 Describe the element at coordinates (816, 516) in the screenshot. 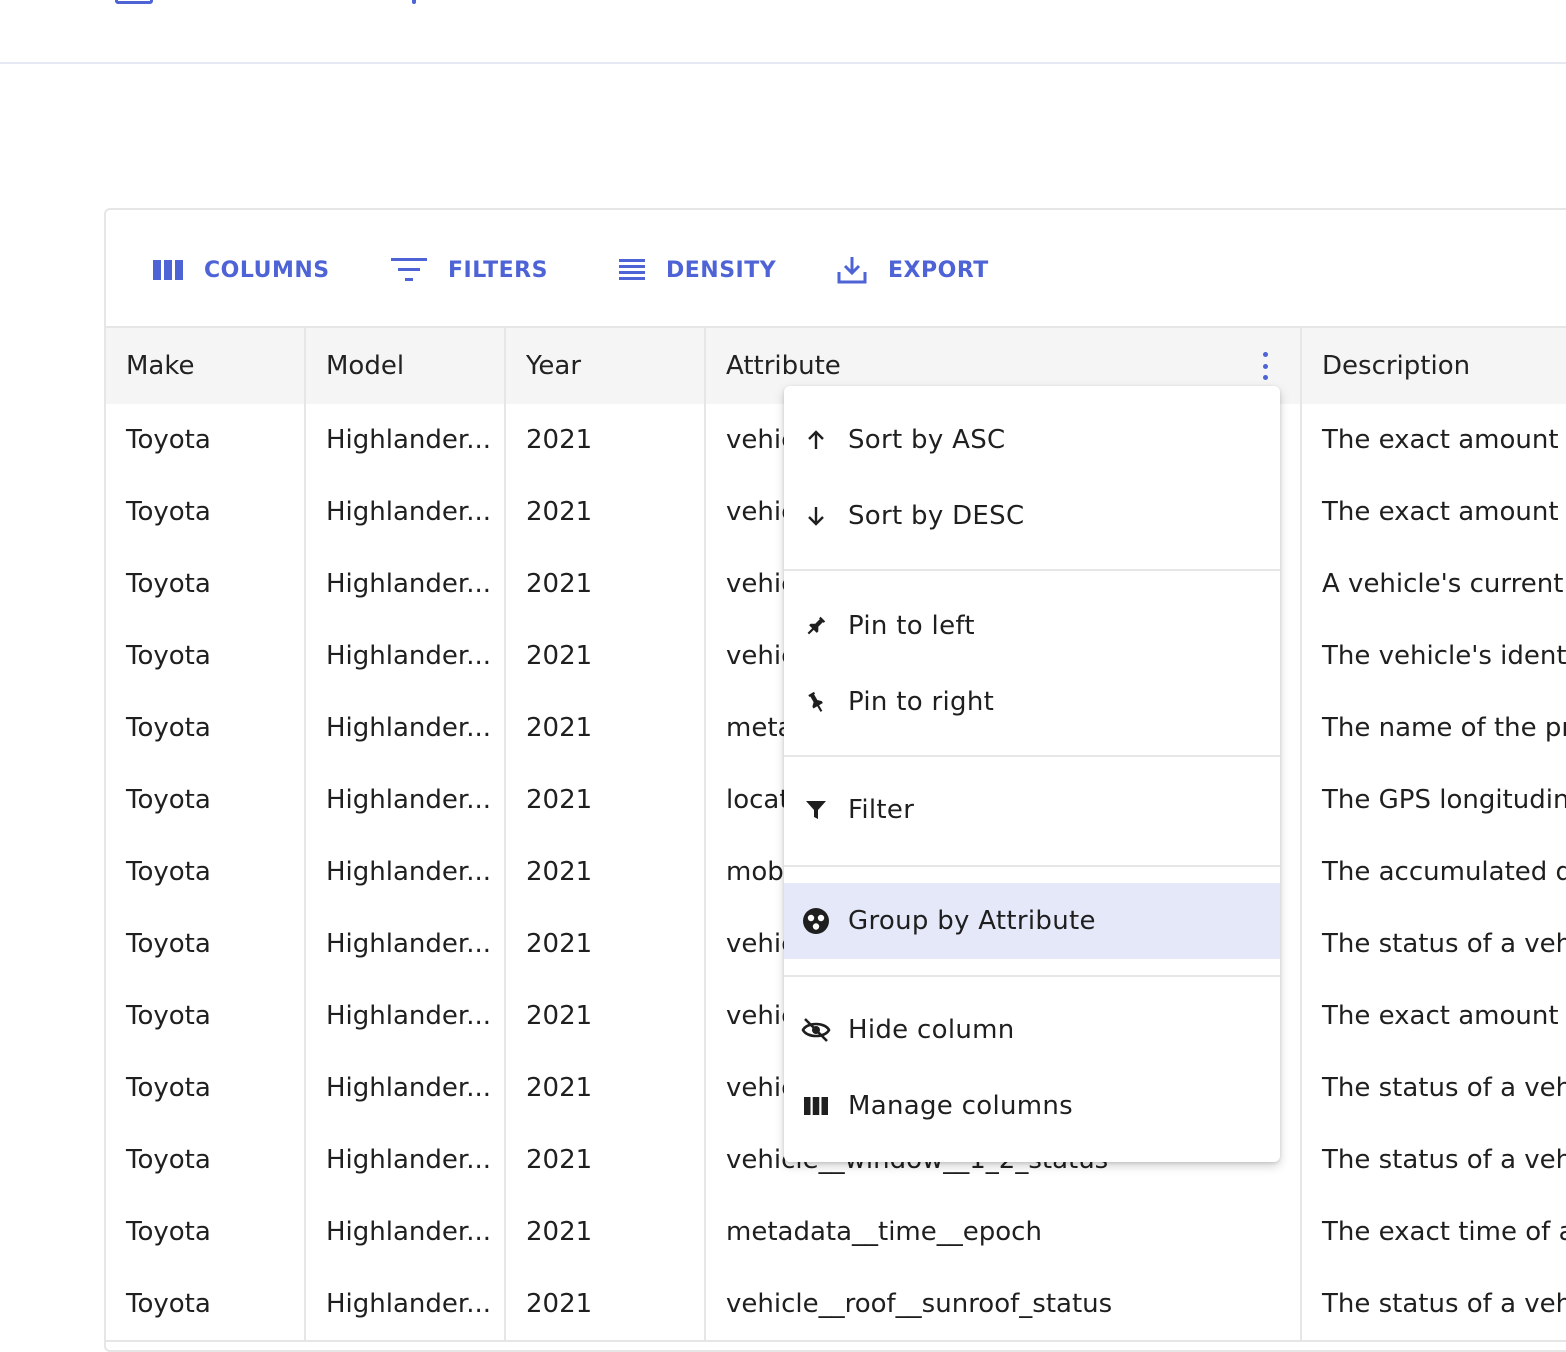

I see `arrow-down-icon` at that location.